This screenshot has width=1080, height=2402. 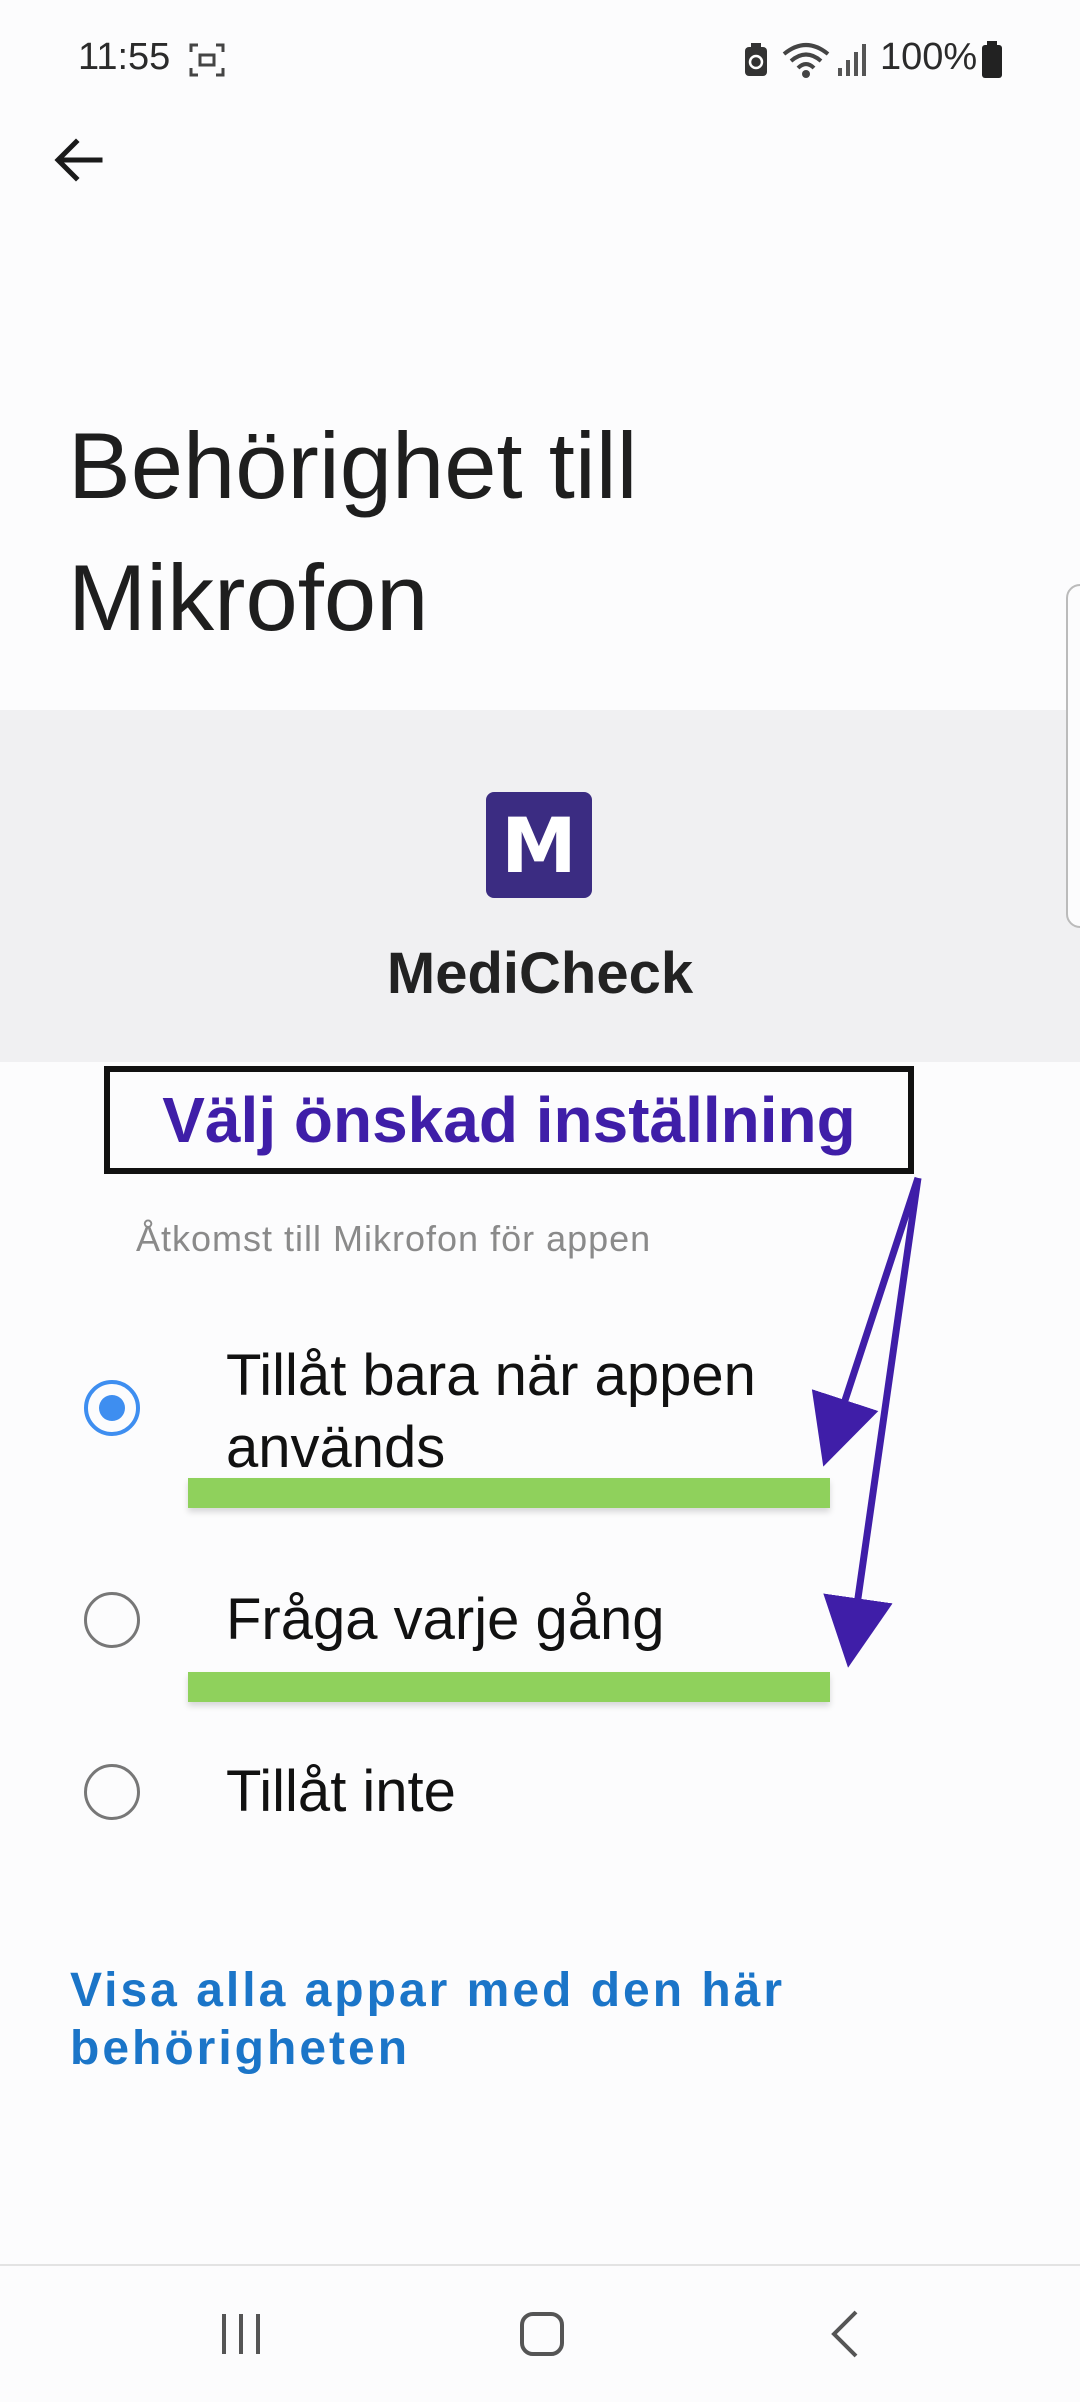 I want to click on option-ask-every-time: Fråga varje gång, so click(x=510, y=1625).